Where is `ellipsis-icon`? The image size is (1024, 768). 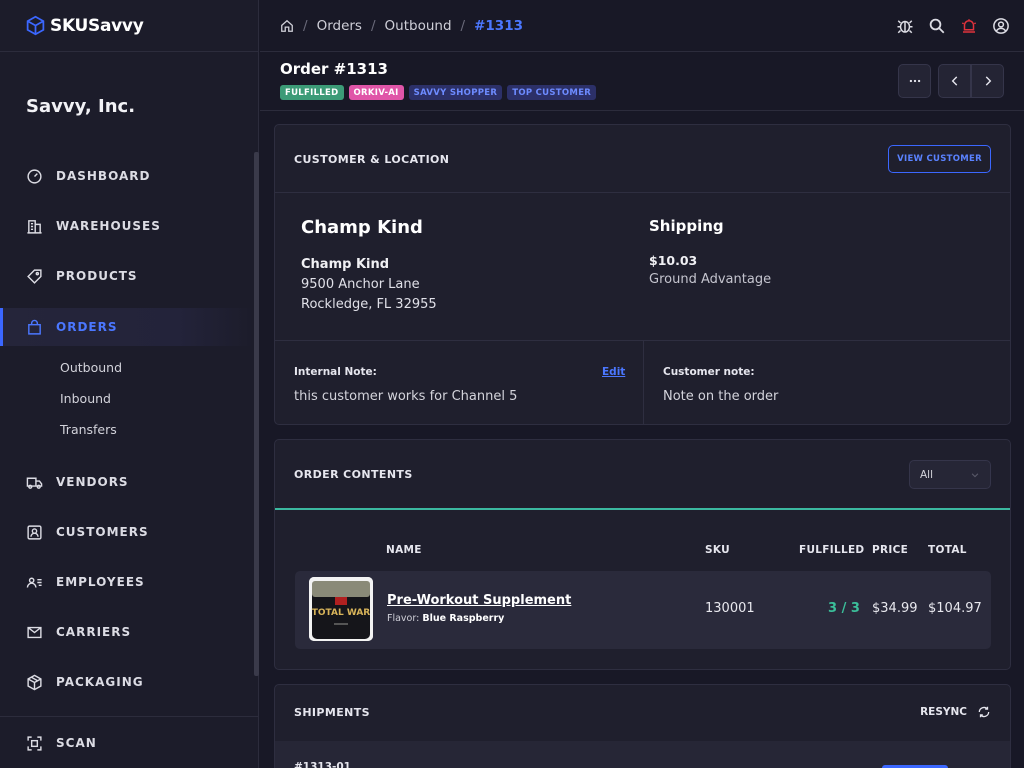
ellipsis-icon is located at coordinates (914, 81).